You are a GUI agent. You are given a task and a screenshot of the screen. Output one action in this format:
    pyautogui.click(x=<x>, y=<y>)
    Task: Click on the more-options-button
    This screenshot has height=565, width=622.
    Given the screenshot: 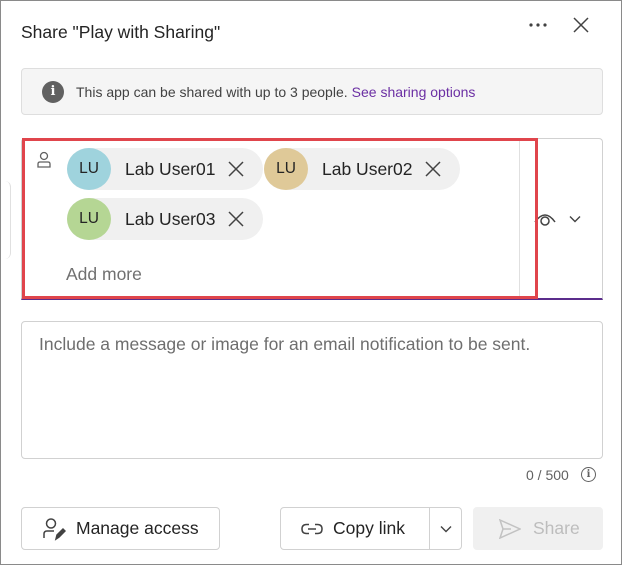 What is the action you would take?
    pyautogui.click(x=538, y=25)
    